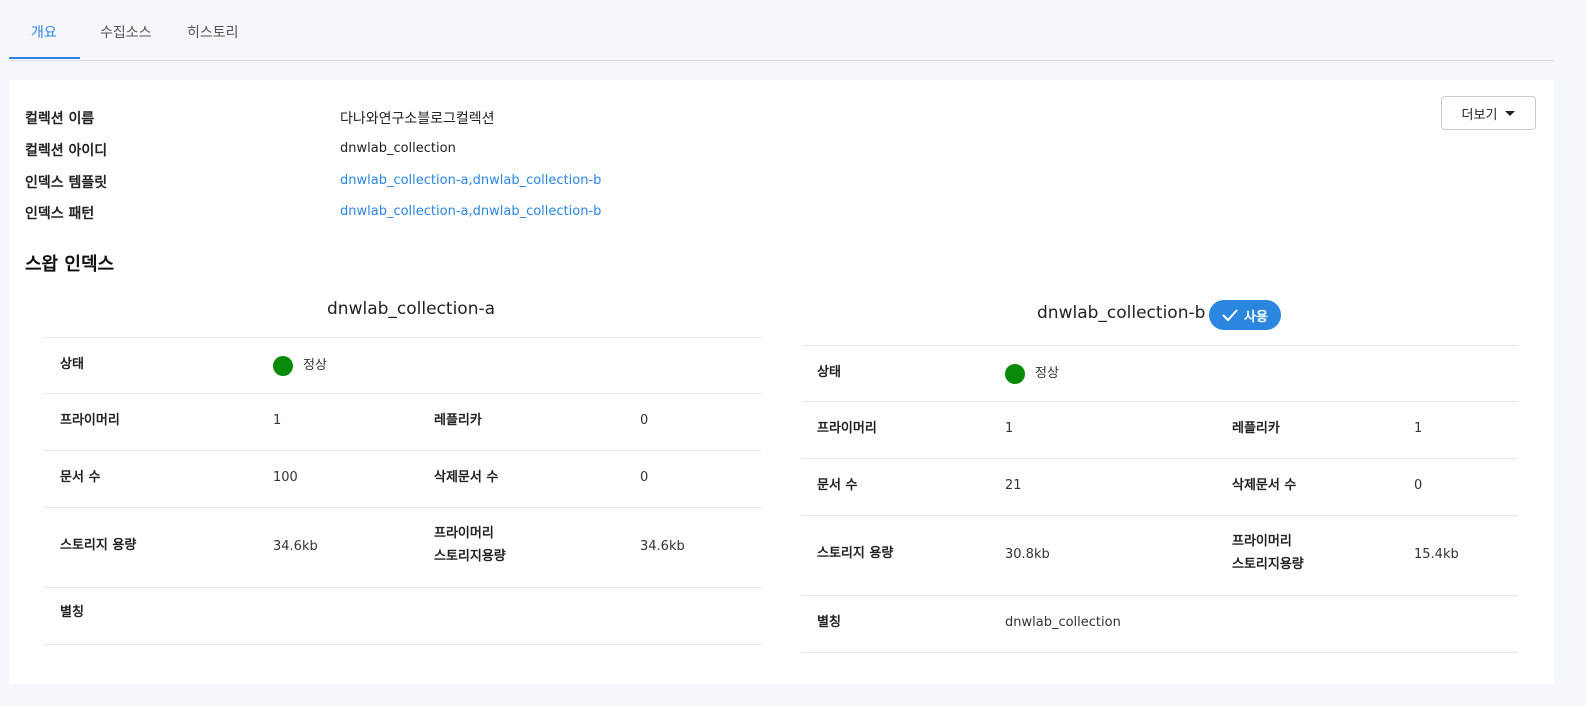 This screenshot has height=706, width=1586. Describe the element at coordinates (417, 119) in the screenshot. I see `collection-name-value: 다나와연구소블로그컬렉션` at that location.